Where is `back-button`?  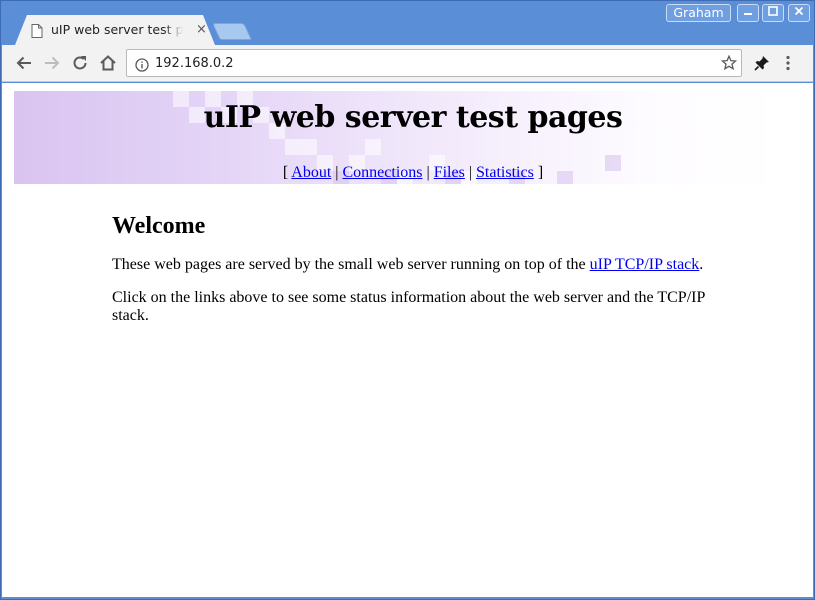 back-button is located at coordinates (24, 63).